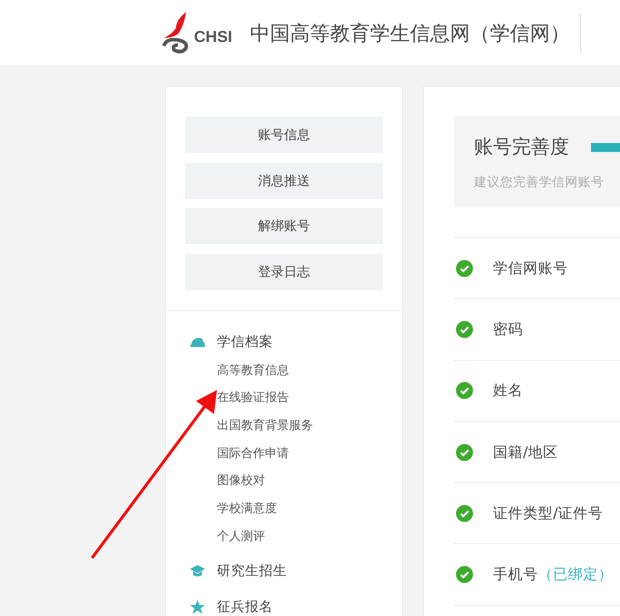 The width and height of the screenshot is (620, 616). What do you see at coordinates (284, 180) in the screenshot?
I see `sidebar-button: 消息推送` at bounding box center [284, 180].